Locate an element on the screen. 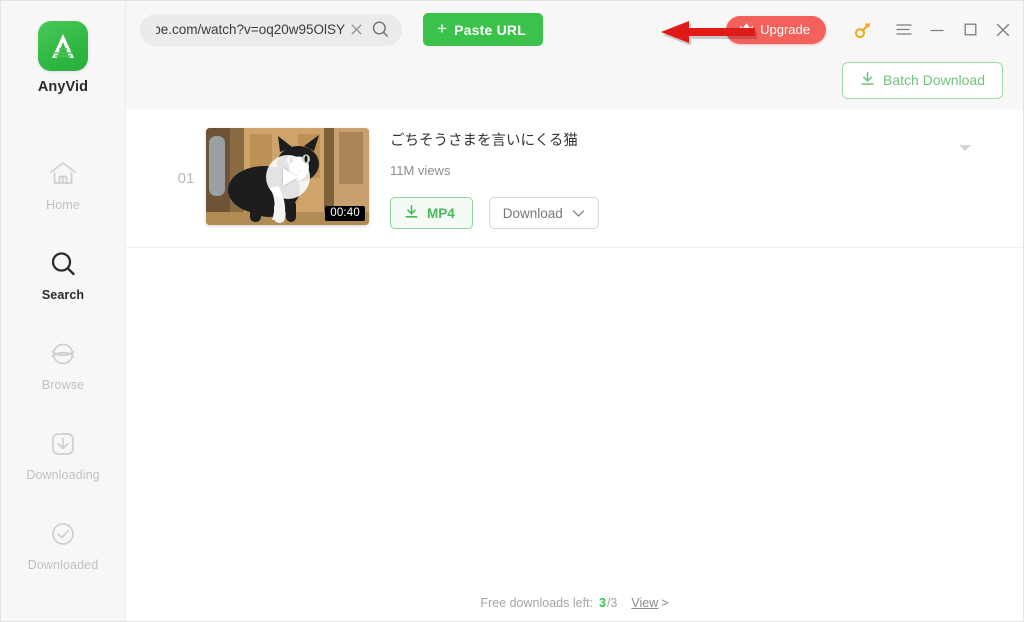 Image resolution: width=1024 pixels, height=622 pixels. video-title: ごちそうさまを言いにくる猫 is located at coordinates (484, 141).